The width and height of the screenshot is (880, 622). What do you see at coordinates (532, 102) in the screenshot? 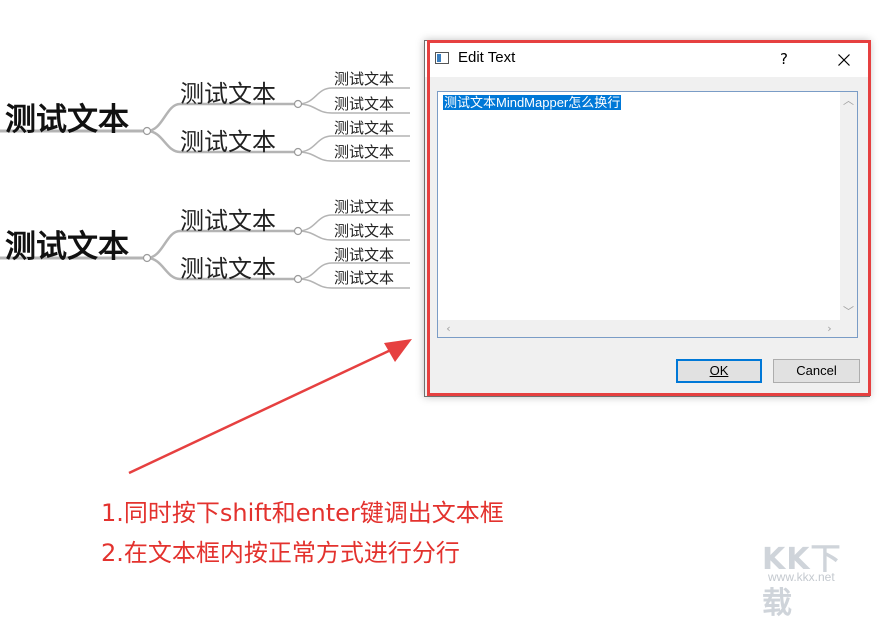
I see `selected-text: 测试文本MindMapper怎么换行` at bounding box center [532, 102].